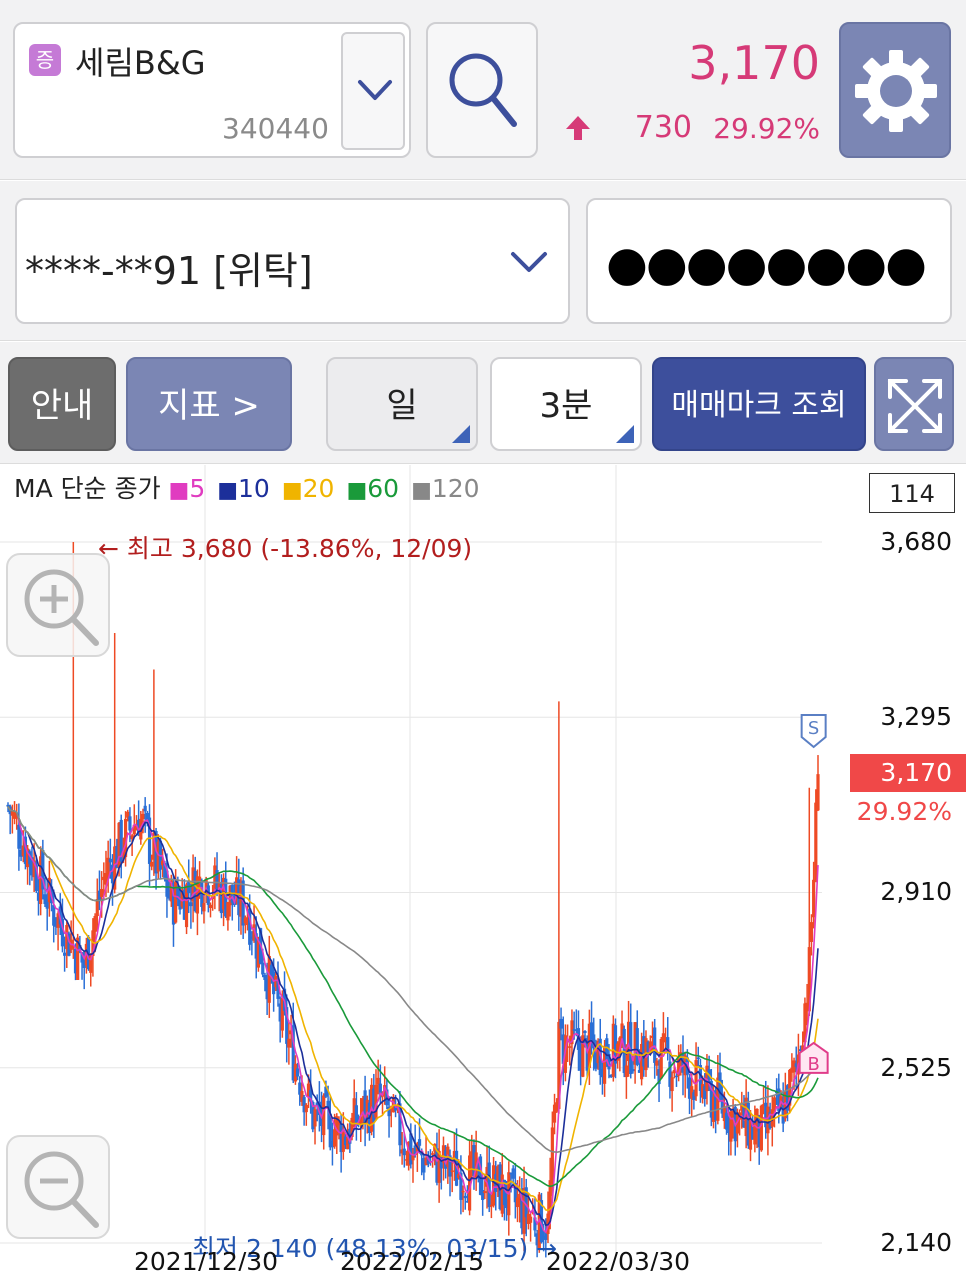 The image size is (966, 1271). I want to click on ma-legend: MA 단순 종가 ■5 ■10 ■20 ■60 ■120, so click(253, 487).